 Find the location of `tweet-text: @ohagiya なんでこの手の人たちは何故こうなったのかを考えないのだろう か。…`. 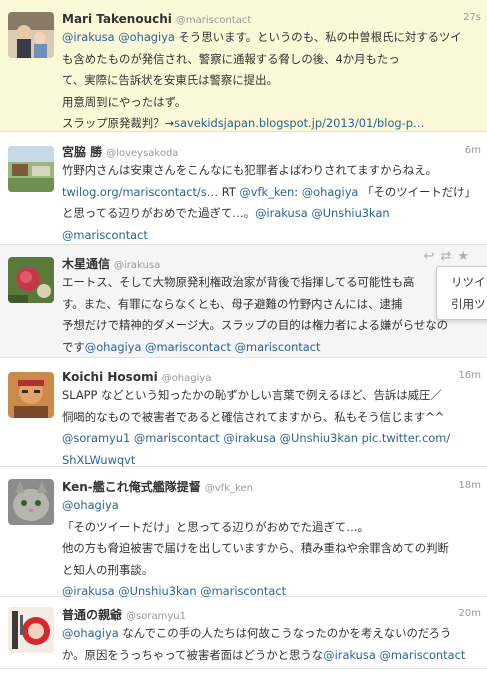

tweet-text: @ohagiya なんでこの手の人たちは何故こうなったのかを考えないのだろう か。… is located at coordinates (271, 644).